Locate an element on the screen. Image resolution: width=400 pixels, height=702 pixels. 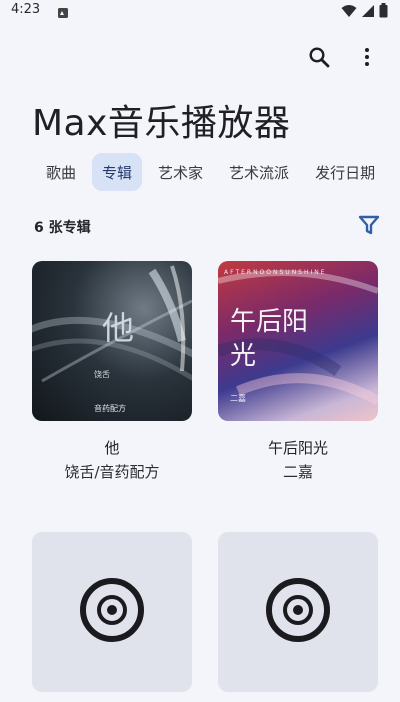
battery-icon is located at coordinates (383, 12).